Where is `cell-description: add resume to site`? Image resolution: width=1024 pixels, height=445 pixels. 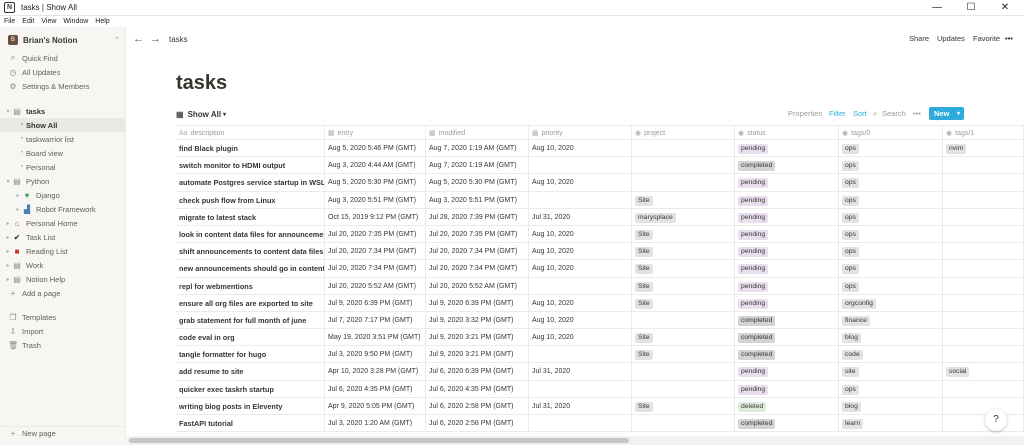 cell-description: add resume to site is located at coordinates (250, 372).